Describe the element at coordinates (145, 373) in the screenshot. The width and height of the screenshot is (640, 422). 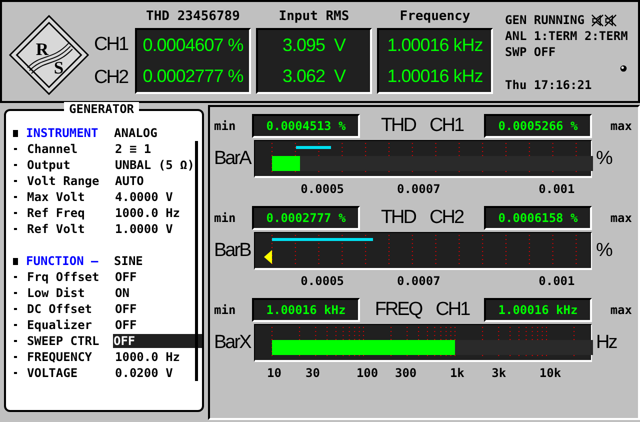
I see `setting-value: 0.0200 V` at that location.